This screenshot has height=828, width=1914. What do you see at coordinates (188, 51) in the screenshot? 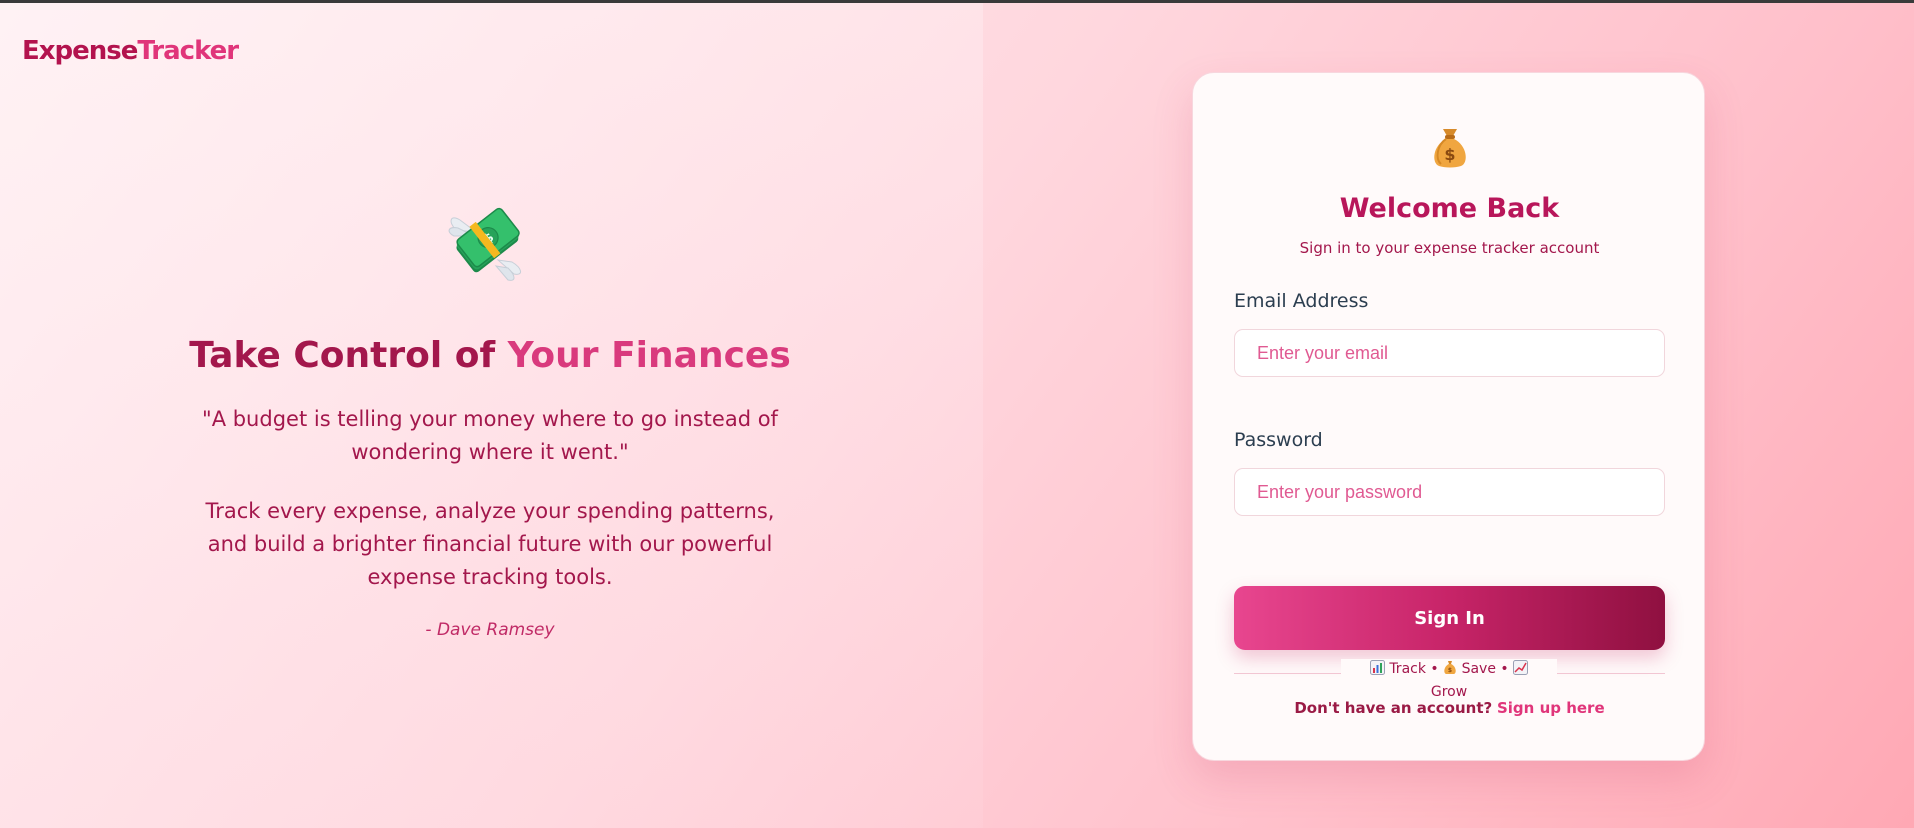
I see `brand-logo-part2: Tracker` at bounding box center [188, 51].